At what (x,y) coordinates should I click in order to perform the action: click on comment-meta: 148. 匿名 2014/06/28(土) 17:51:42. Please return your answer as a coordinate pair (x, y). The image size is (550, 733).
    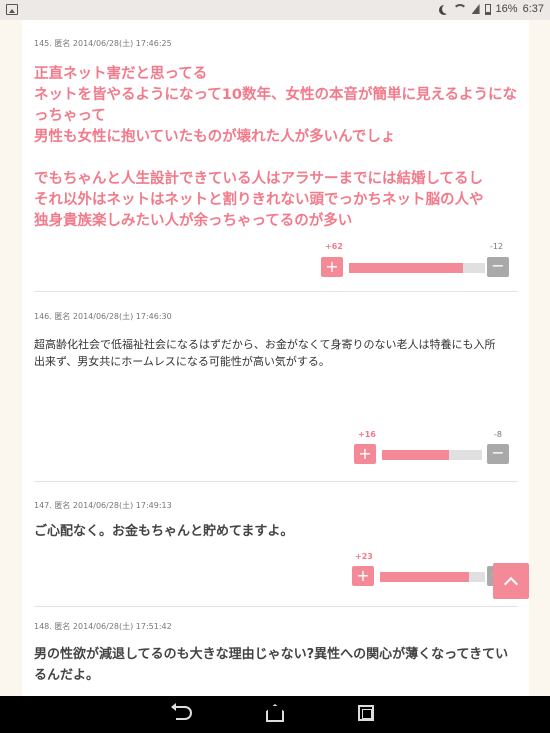
    Looking at the image, I should click on (103, 626).